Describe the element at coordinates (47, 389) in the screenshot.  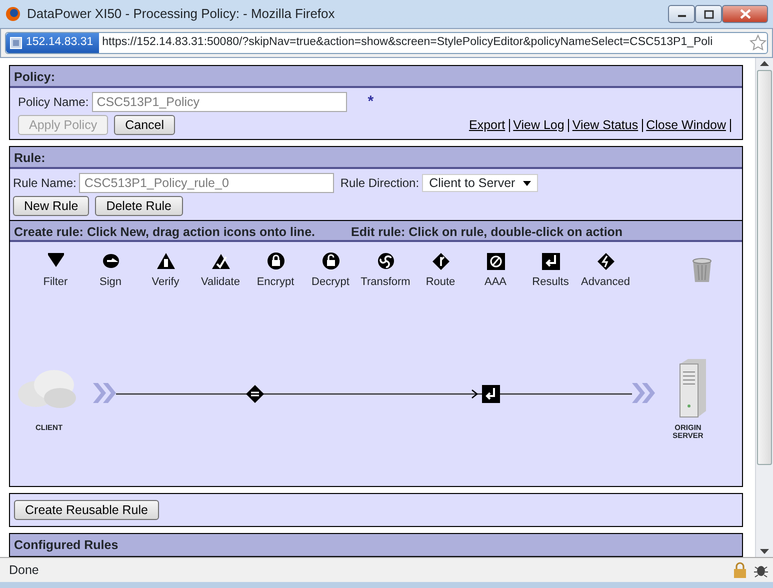
I see `cloud-icon` at that location.